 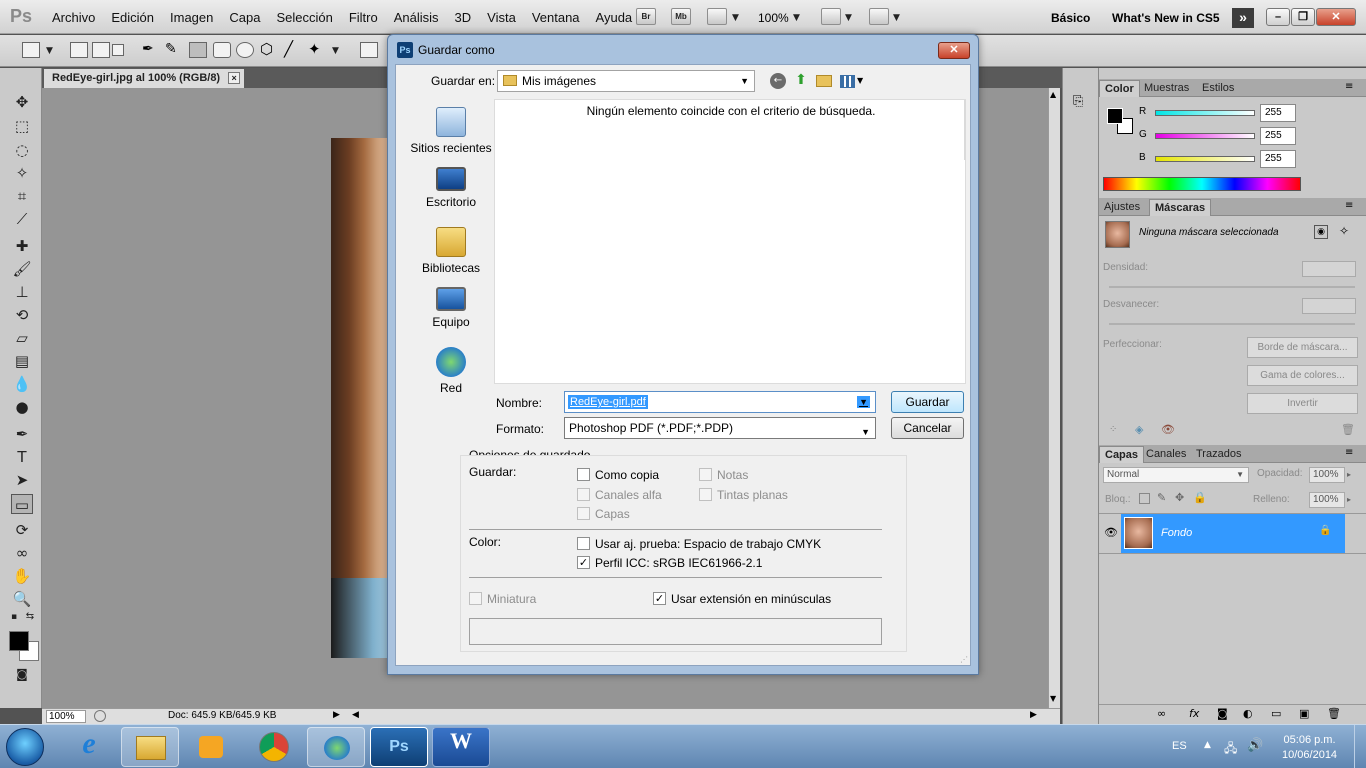 What do you see at coordinates (132, 17) in the screenshot?
I see `menu-edicion: Edición` at bounding box center [132, 17].